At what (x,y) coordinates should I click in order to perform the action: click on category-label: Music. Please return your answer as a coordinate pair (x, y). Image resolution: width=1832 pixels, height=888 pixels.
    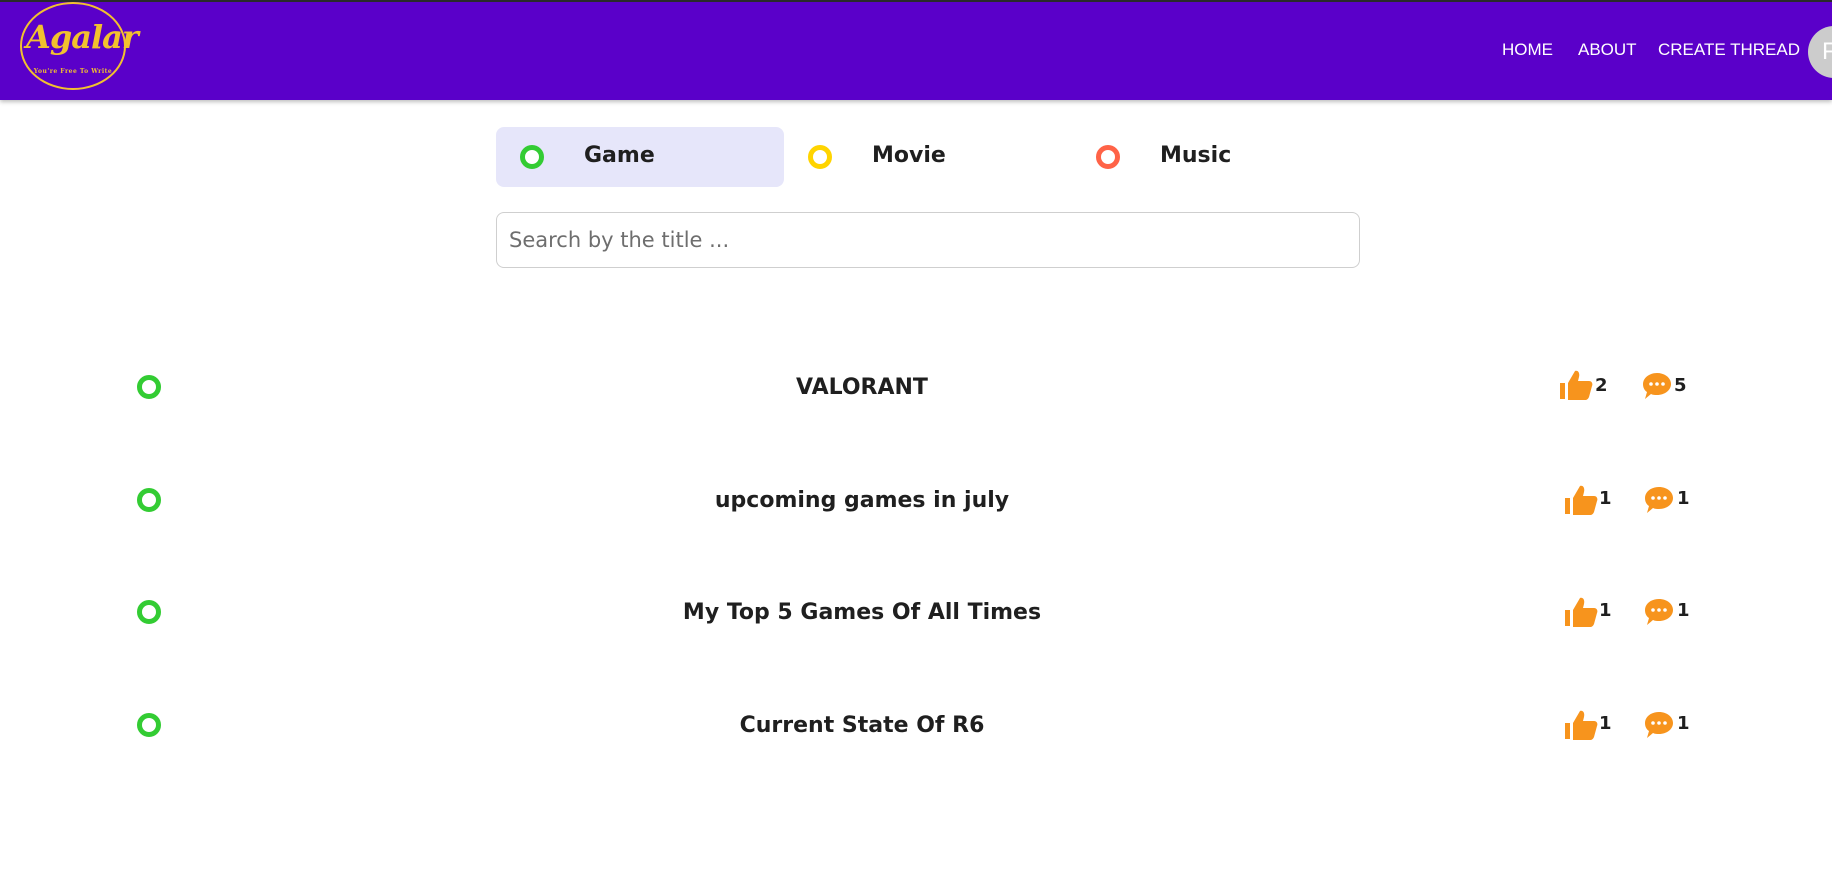
    Looking at the image, I should click on (1196, 155).